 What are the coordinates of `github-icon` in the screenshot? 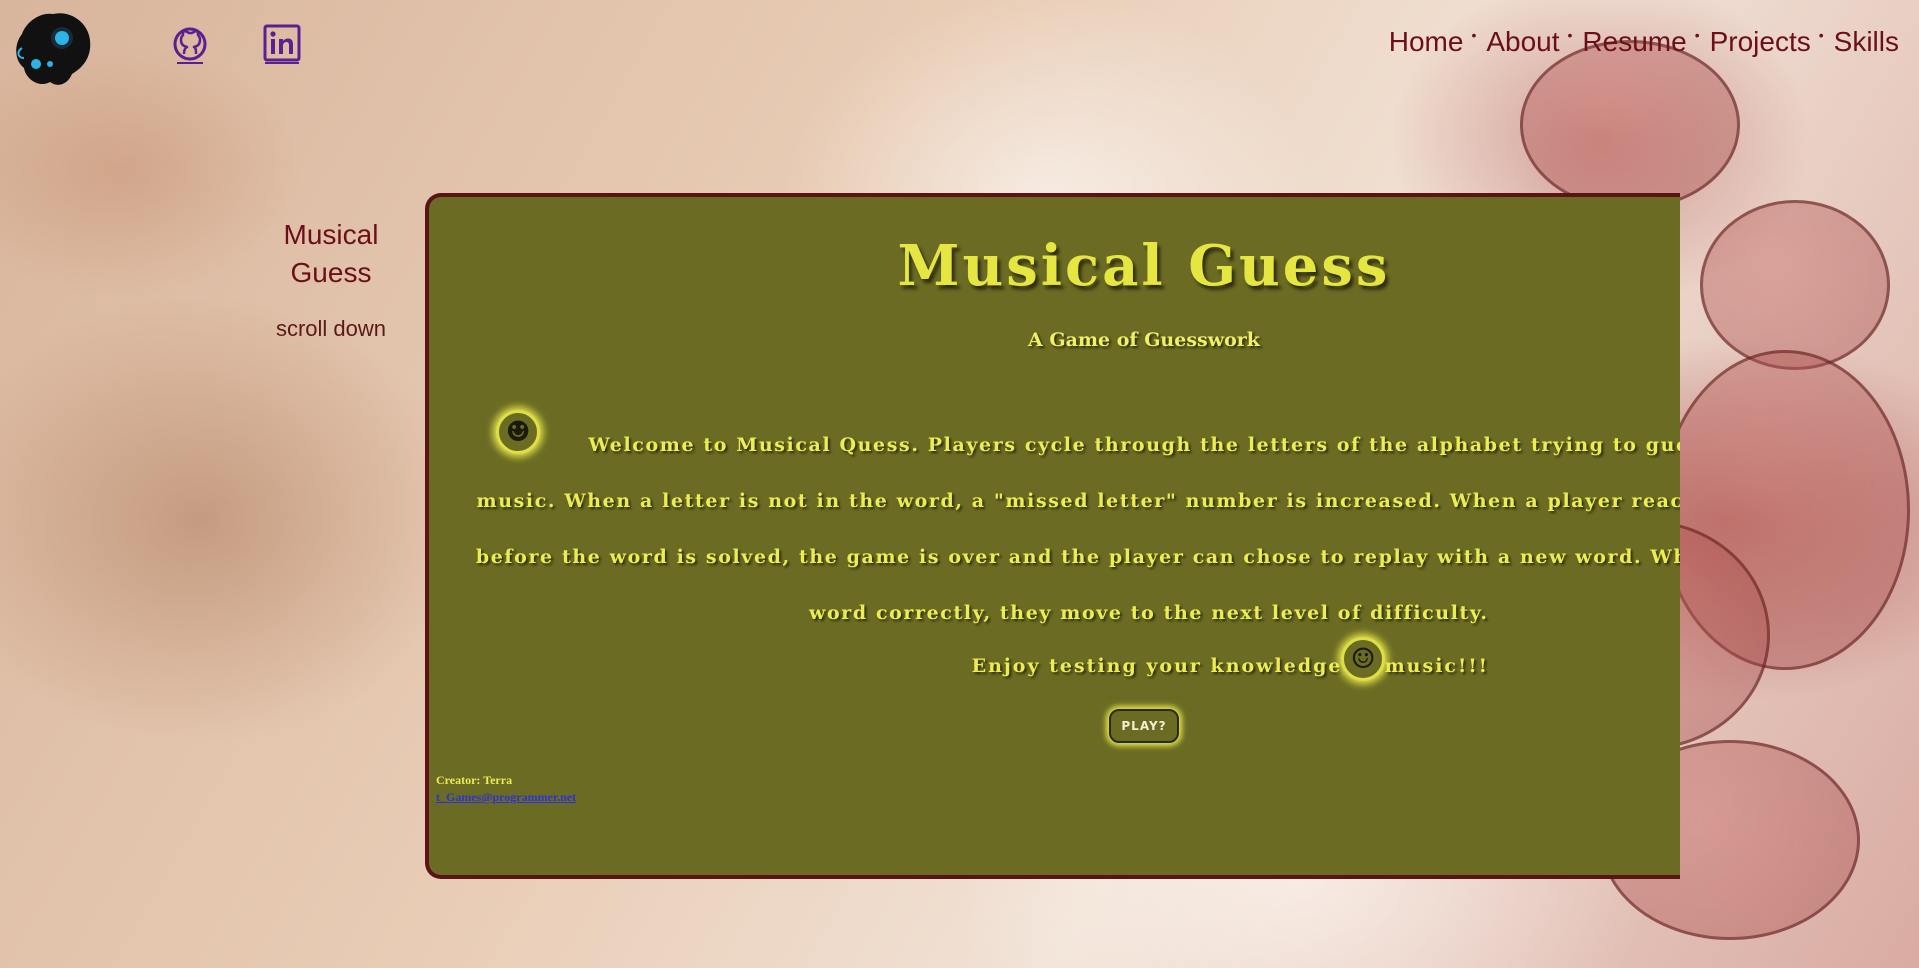 It's located at (190, 44).